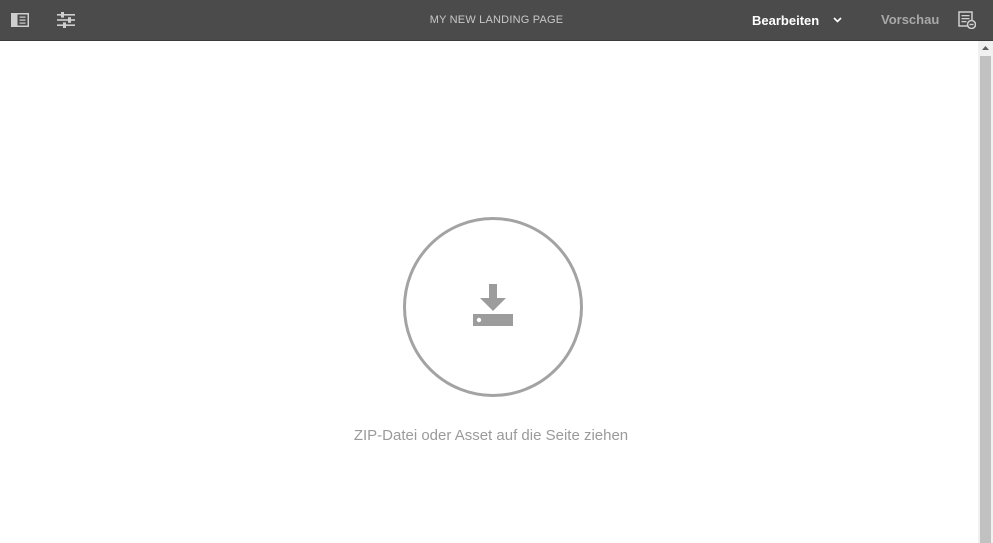 This screenshot has height=543, width=993. I want to click on drop-zone, so click(493, 307).